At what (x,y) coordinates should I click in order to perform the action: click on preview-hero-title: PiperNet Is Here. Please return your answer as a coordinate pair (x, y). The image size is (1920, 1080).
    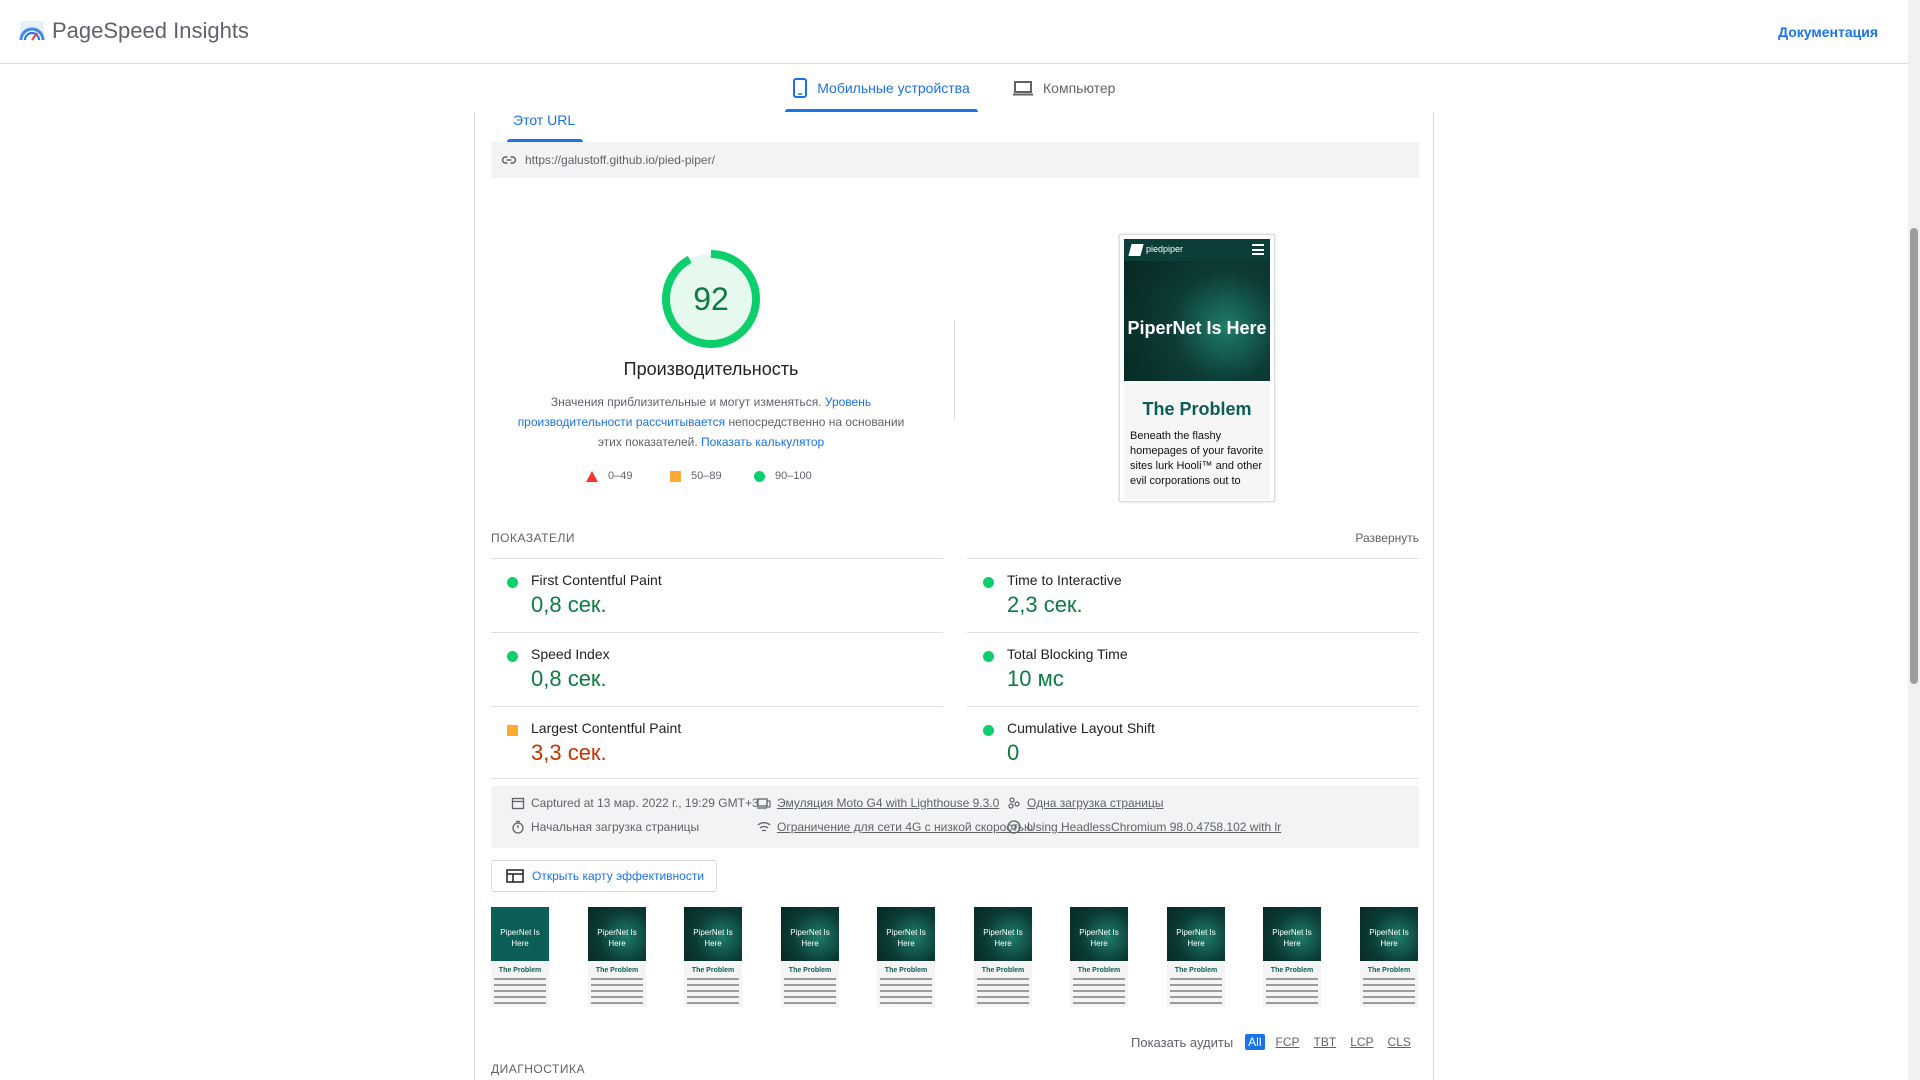
    Looking at the image, I should click on (1197, 328).